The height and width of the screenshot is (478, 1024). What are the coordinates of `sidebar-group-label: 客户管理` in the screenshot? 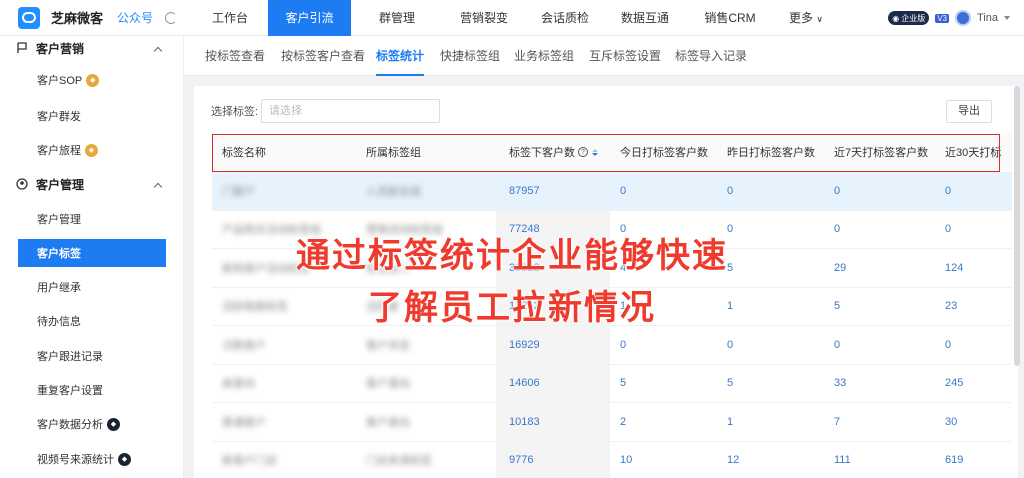 It's located at (60, 184).